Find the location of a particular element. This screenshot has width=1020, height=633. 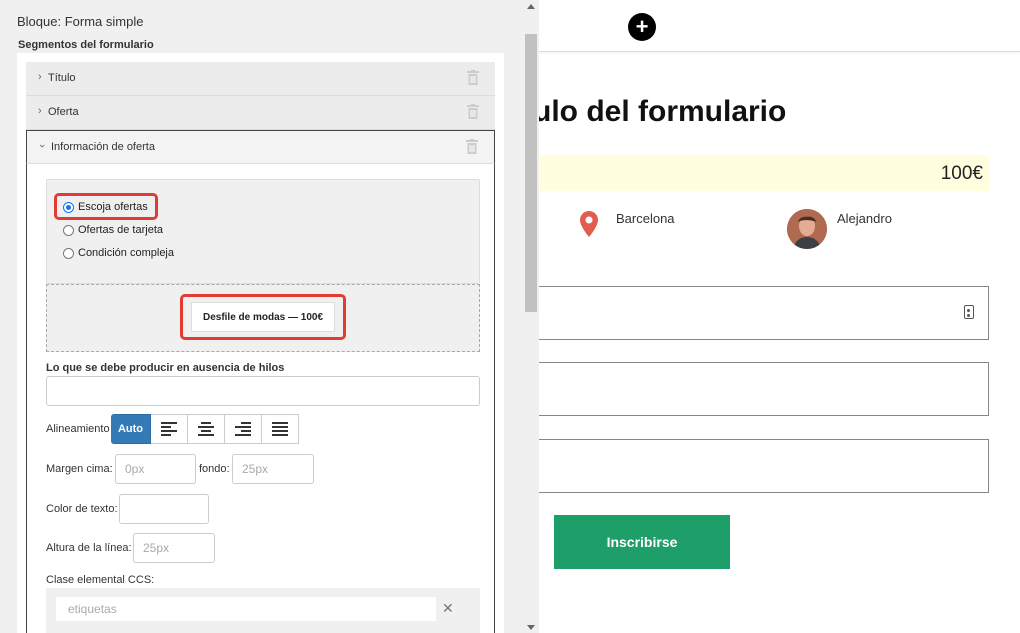

chevron-down-icon: › is located at coordinates (41, 146).